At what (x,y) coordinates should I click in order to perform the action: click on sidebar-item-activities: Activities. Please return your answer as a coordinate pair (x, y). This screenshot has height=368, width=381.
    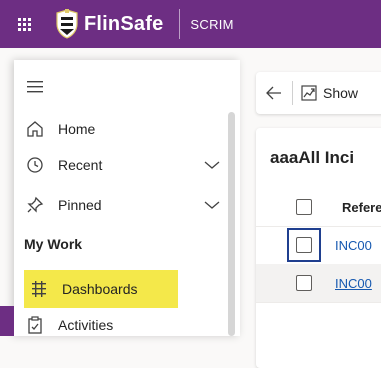
    Looking at the image, I should click on (125, 325).